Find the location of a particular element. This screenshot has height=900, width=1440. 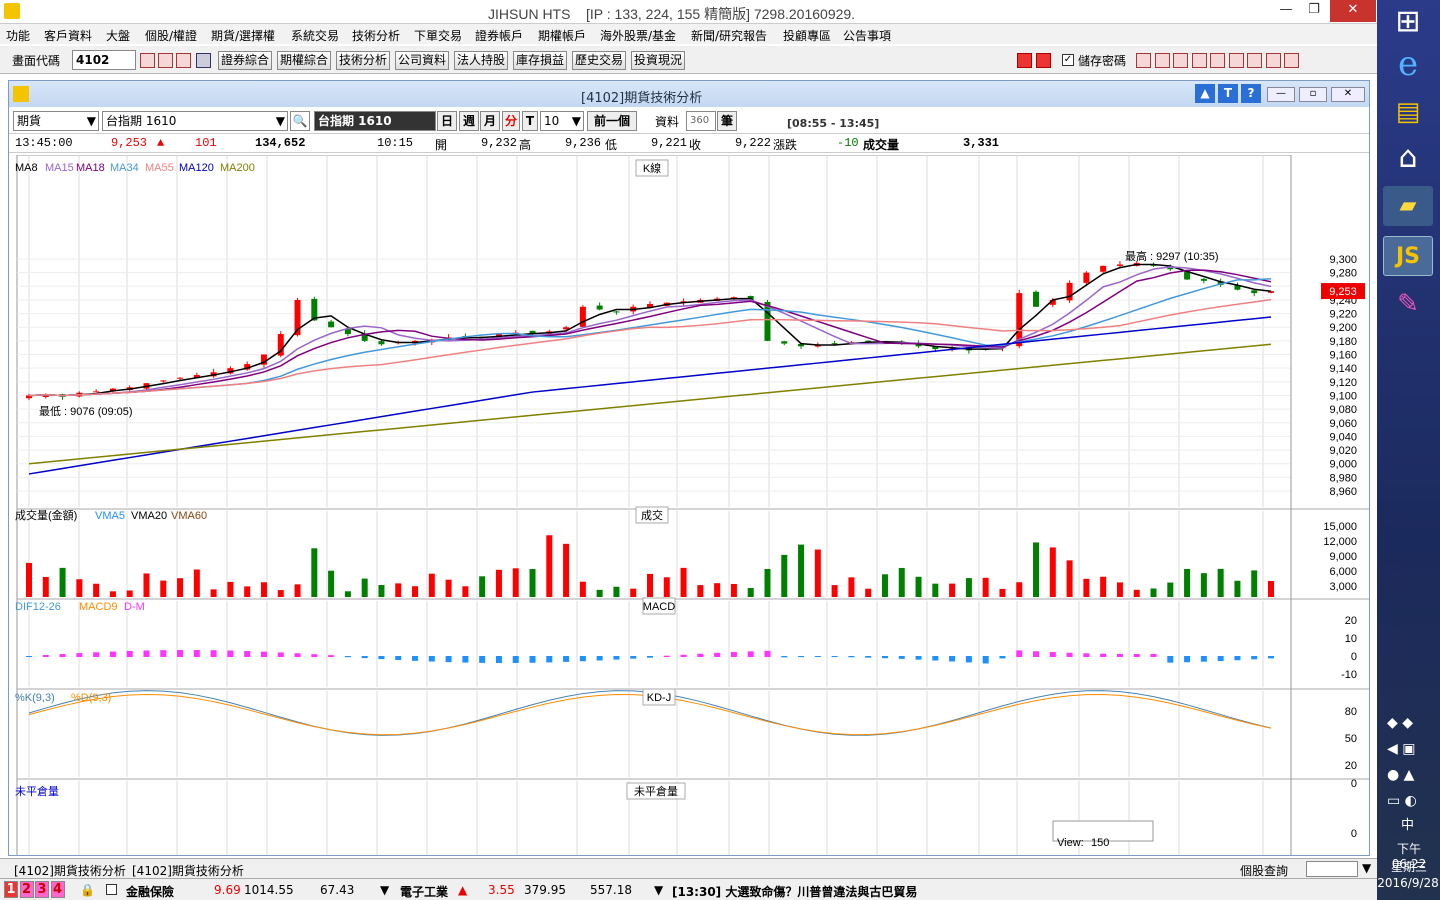

menu-item-3: 個股/權證 is located at coordinates (171, 35).